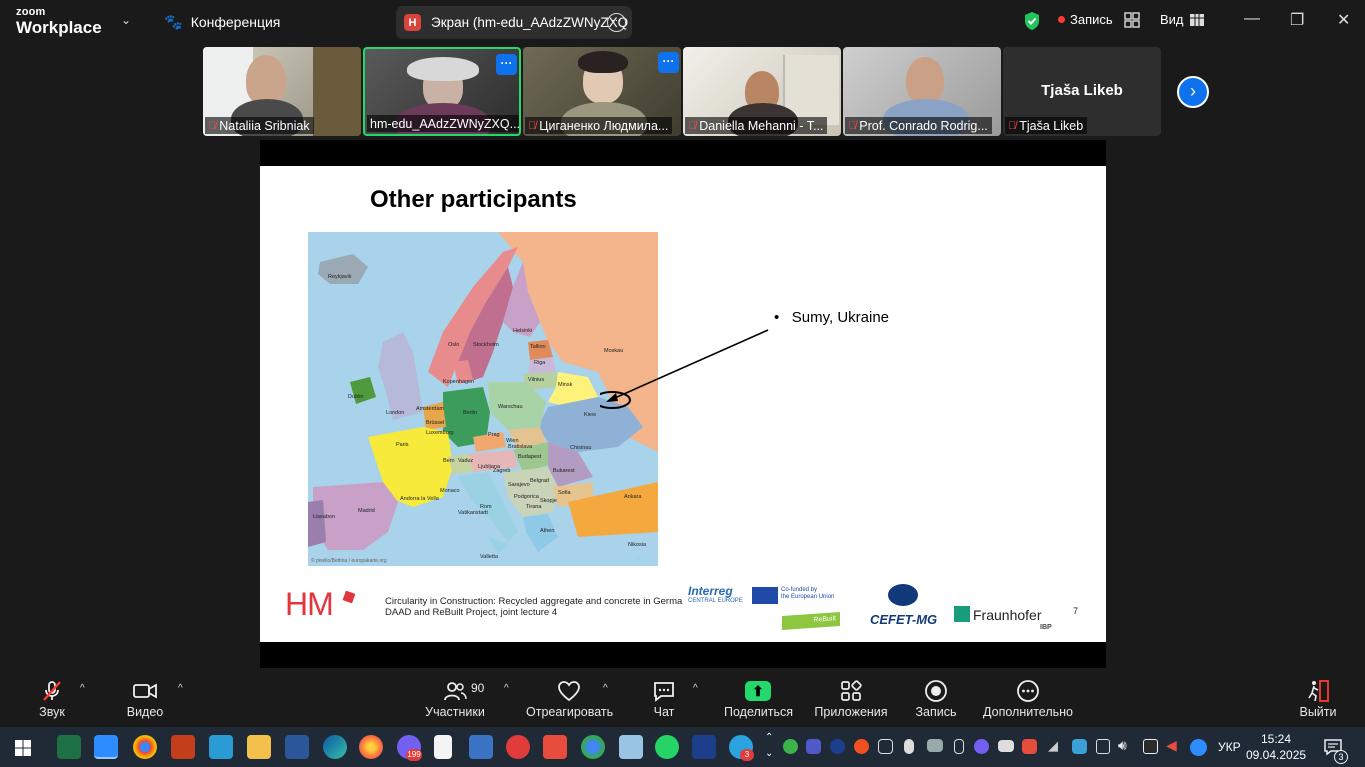 The width and height of the screenshot is (1365, 767). I want to click on chat-button: Чат, so click(664, 698).